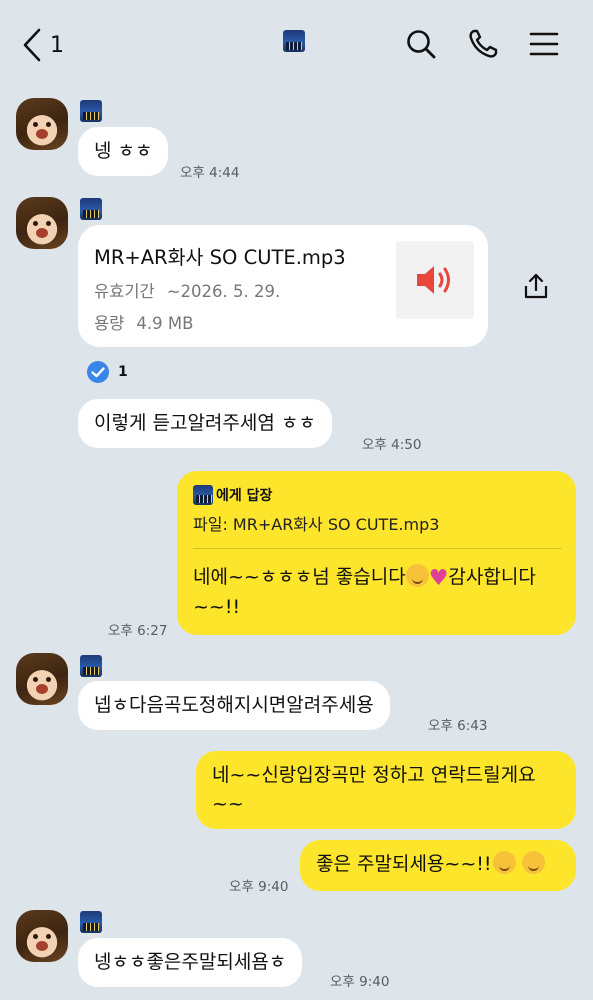  What do you see at coordinates (438, 578) in the screenshot?
I see `heart-emoji-icon: ♥` at bounding box center [438, 578].